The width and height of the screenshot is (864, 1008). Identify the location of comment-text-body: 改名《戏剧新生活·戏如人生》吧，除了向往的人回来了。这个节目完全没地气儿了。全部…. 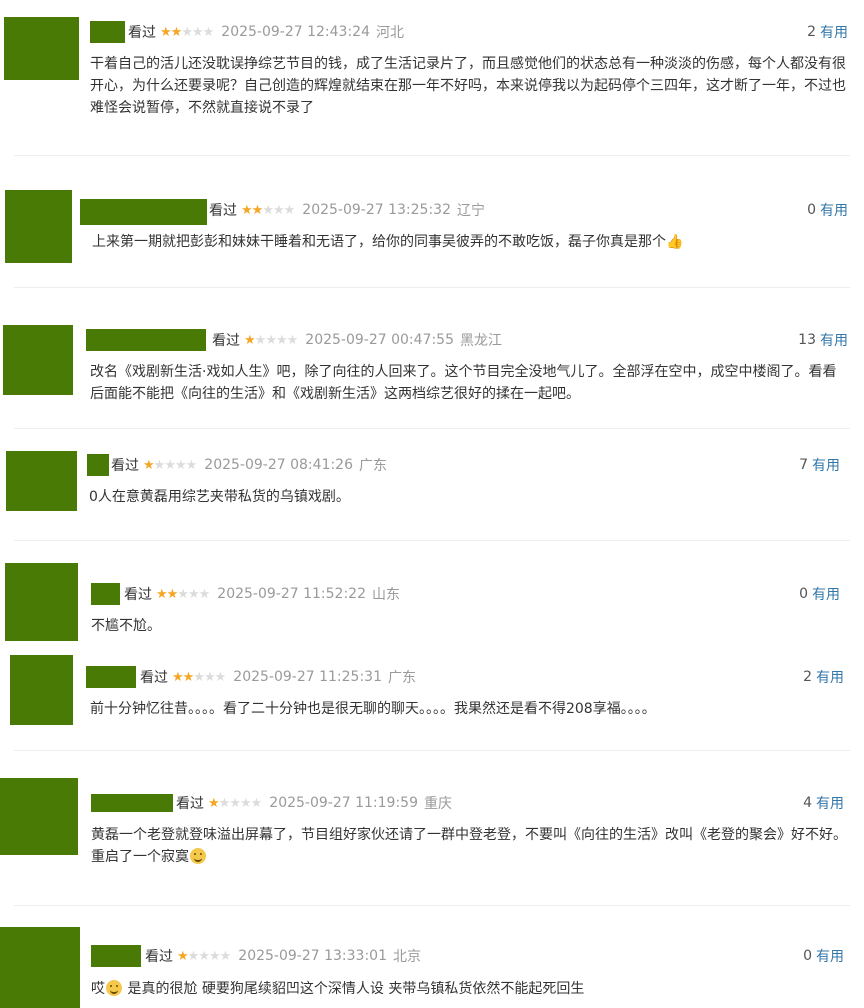
(463, 383).